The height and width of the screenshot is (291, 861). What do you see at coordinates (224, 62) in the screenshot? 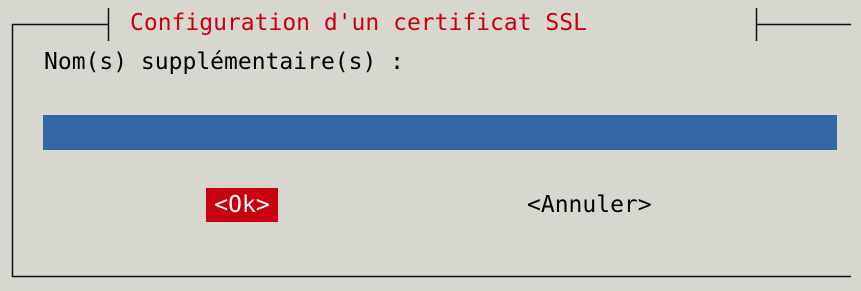
I see `field-label: Nom(s) supplémentaire(s) :` at bounding box center [224, 62].